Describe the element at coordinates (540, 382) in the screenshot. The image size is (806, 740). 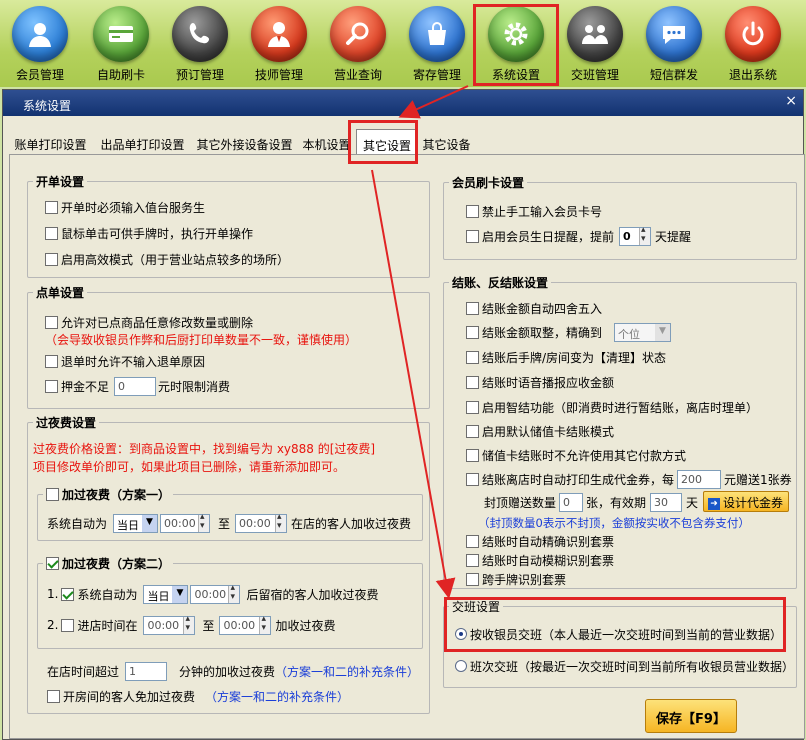
I see `voice-option: 结账时语音播报应收金额` at that location.